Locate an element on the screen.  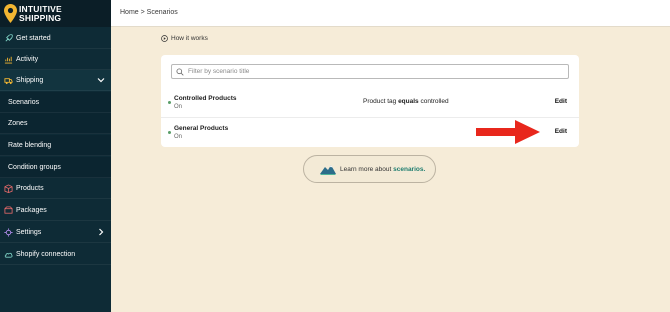
breadcrumb: Home > Scenarios is located at coordinates (149, 12).